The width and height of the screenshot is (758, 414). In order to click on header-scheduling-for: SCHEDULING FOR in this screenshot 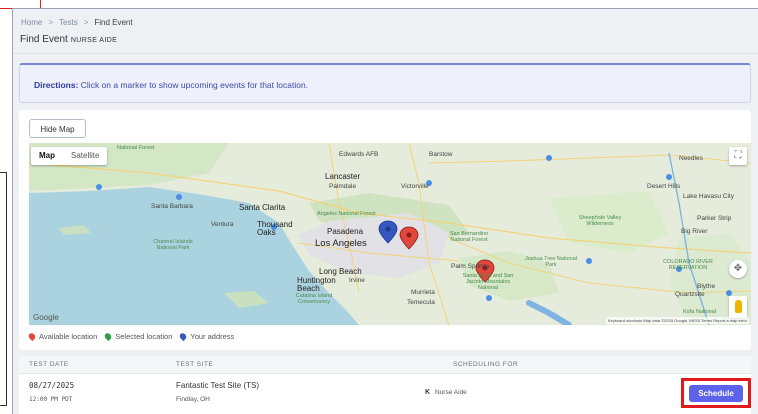, I will do `click(486, 364)`.